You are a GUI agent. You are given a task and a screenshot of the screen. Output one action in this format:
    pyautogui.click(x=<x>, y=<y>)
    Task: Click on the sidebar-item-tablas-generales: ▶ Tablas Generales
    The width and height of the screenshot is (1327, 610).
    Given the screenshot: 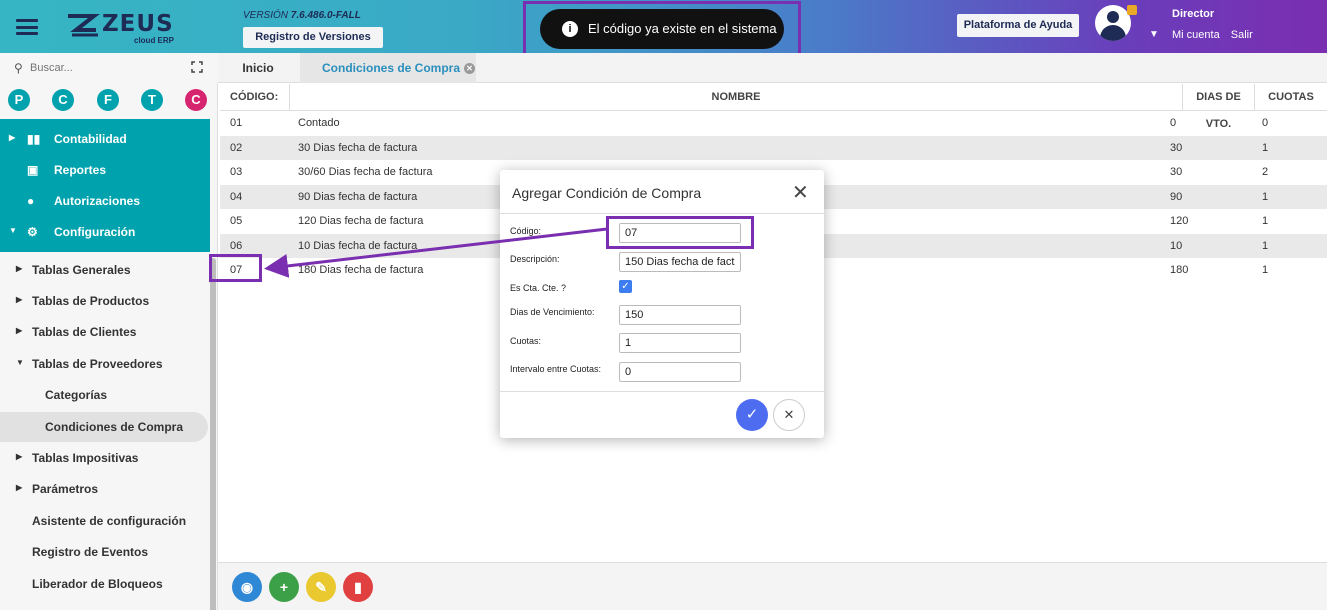 What is the action you would take?
    pyautogui.click(x=104, y=270)
    